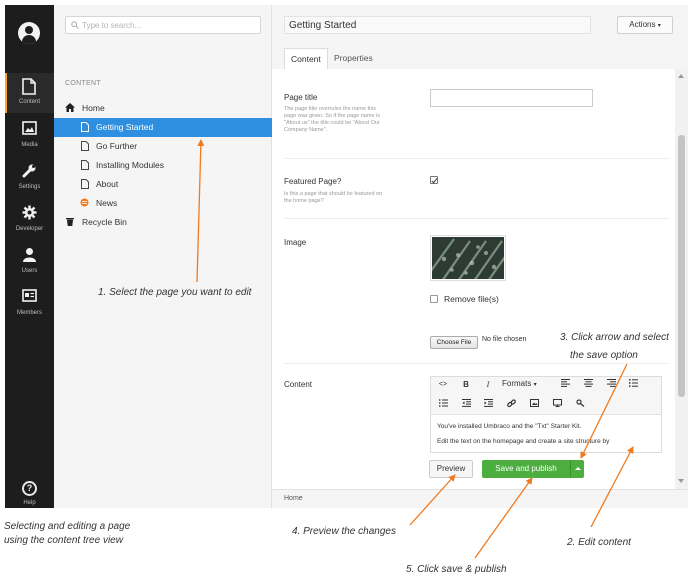 Image resolution: width=693 pixels, height=587 pixels. What do you see at coordinates (434, 180) in the screenshot?
I see `featured-checkbox` at bounding box center [434, 180].